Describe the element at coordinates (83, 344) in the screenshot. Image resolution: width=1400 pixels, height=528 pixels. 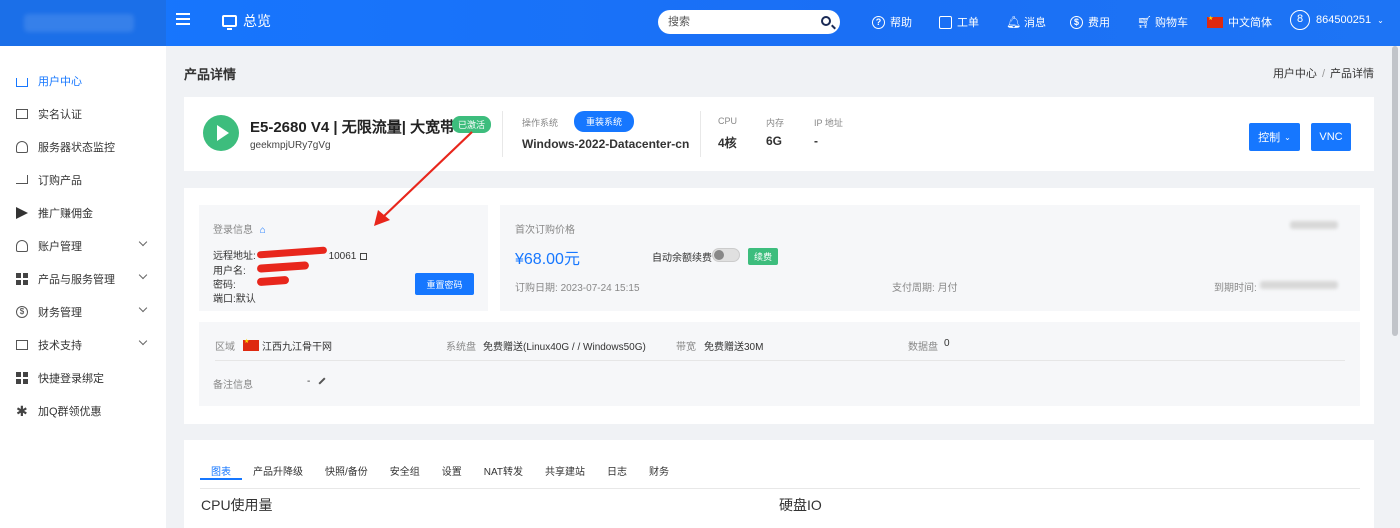
I see `sidebar-item-support: 技术支持` at that location.